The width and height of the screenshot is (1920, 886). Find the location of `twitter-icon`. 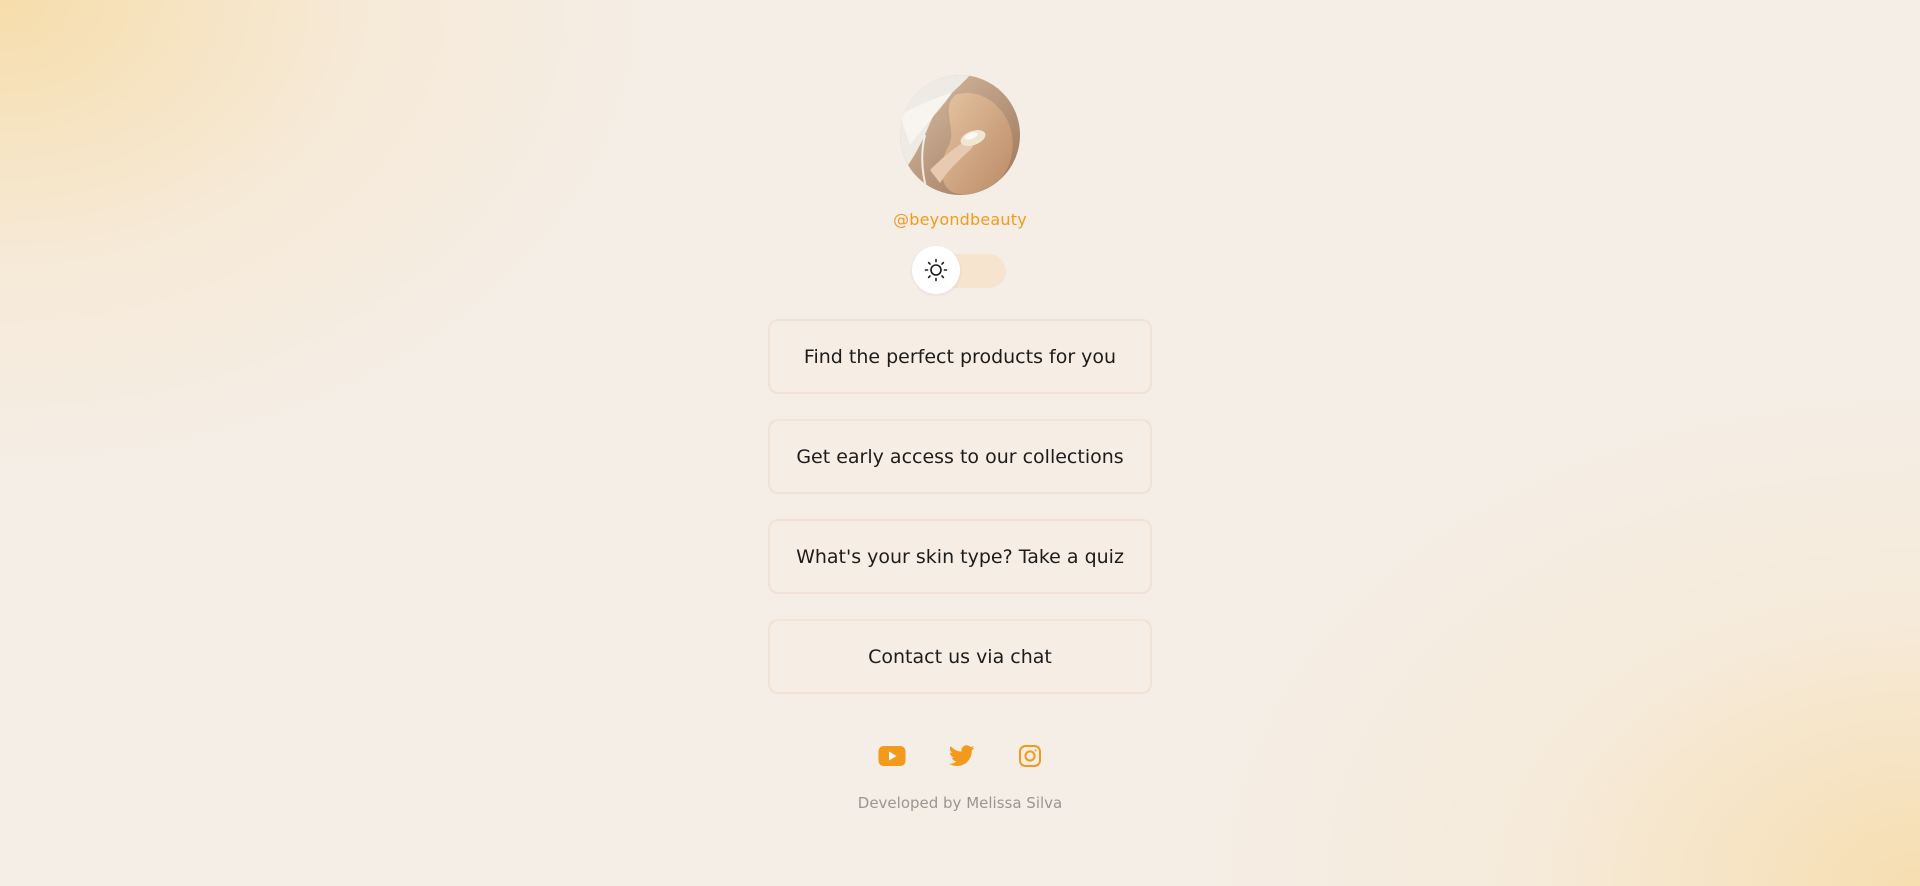

twitter-icon is located at coordinates (962, 755).